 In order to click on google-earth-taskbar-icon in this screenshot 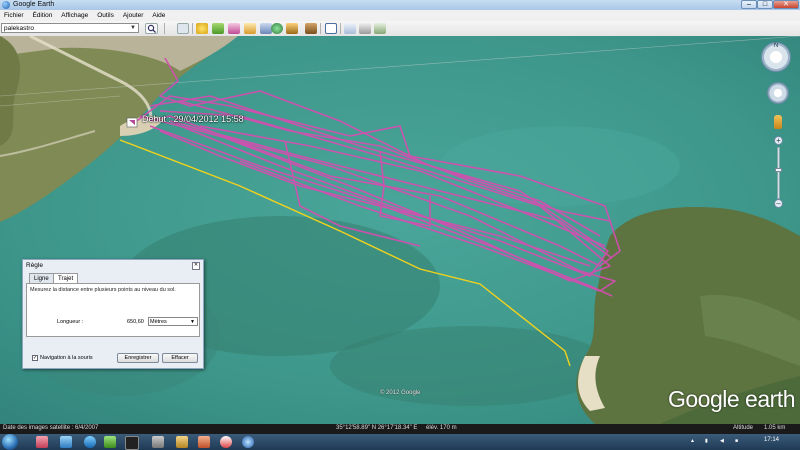, I will do `click(248, 442)`.